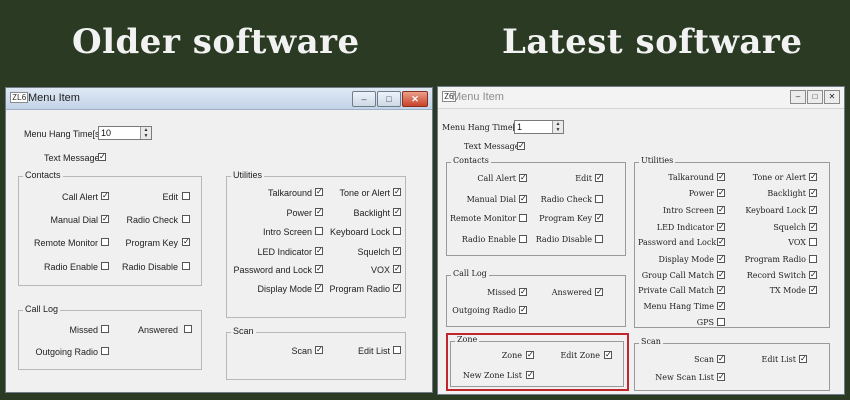  I want to click on program-radio-checkbox: ✓, so click(397, 288).